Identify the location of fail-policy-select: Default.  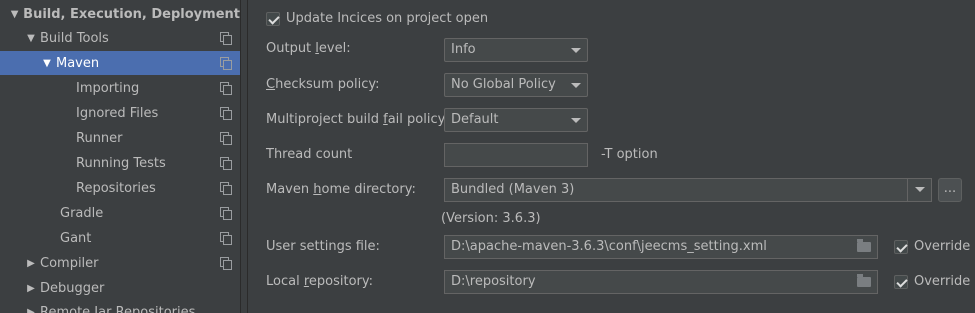
(516, 120).